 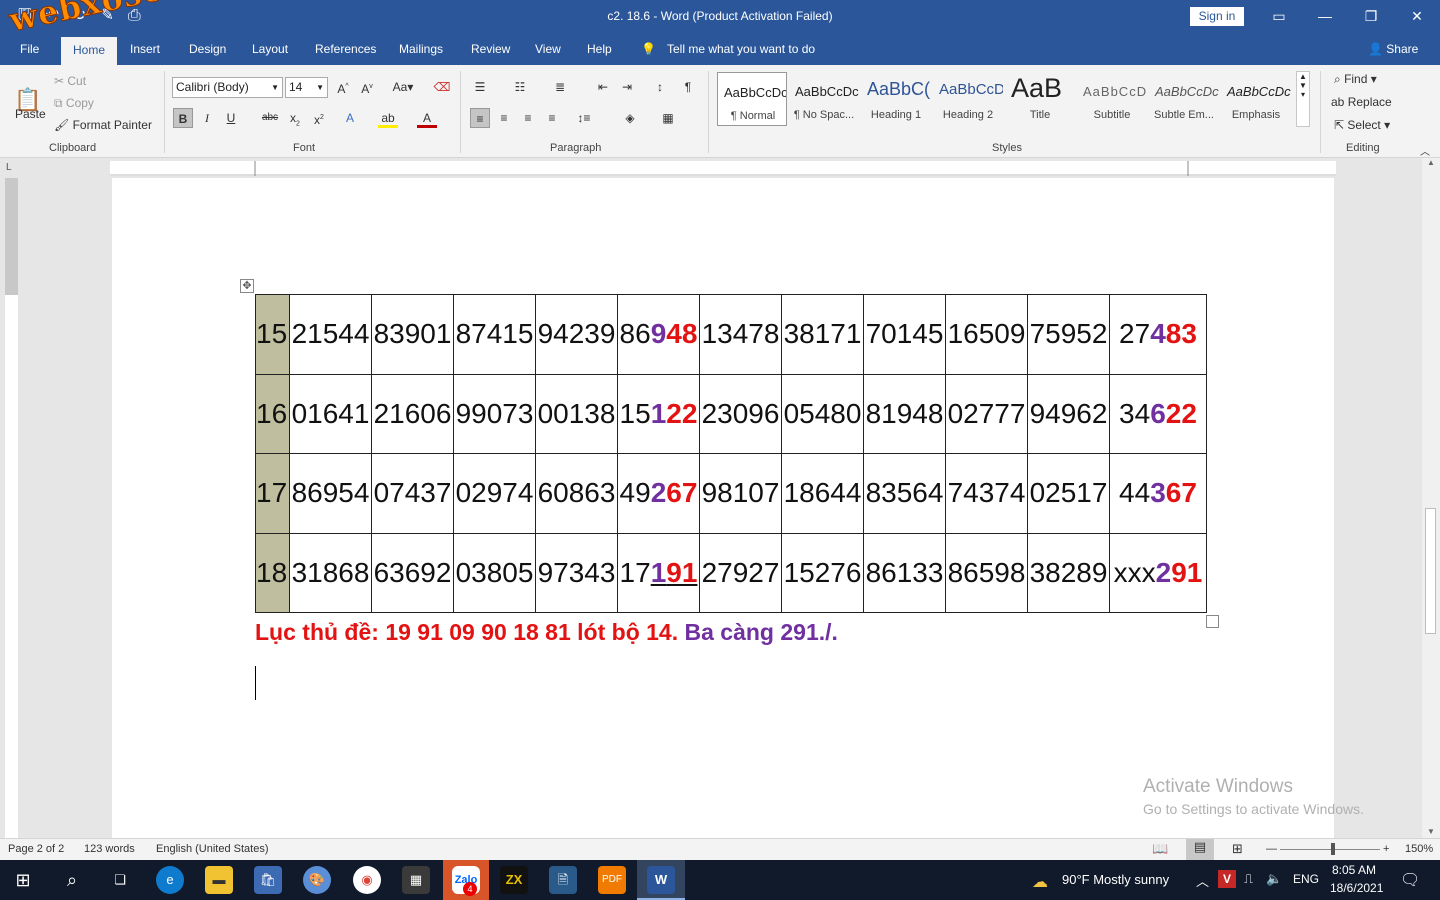 What do you see at coordinates (23, 880) in the screenshot?
I see `windows-start-icon: ⊞` at bounding box center [23, 880].